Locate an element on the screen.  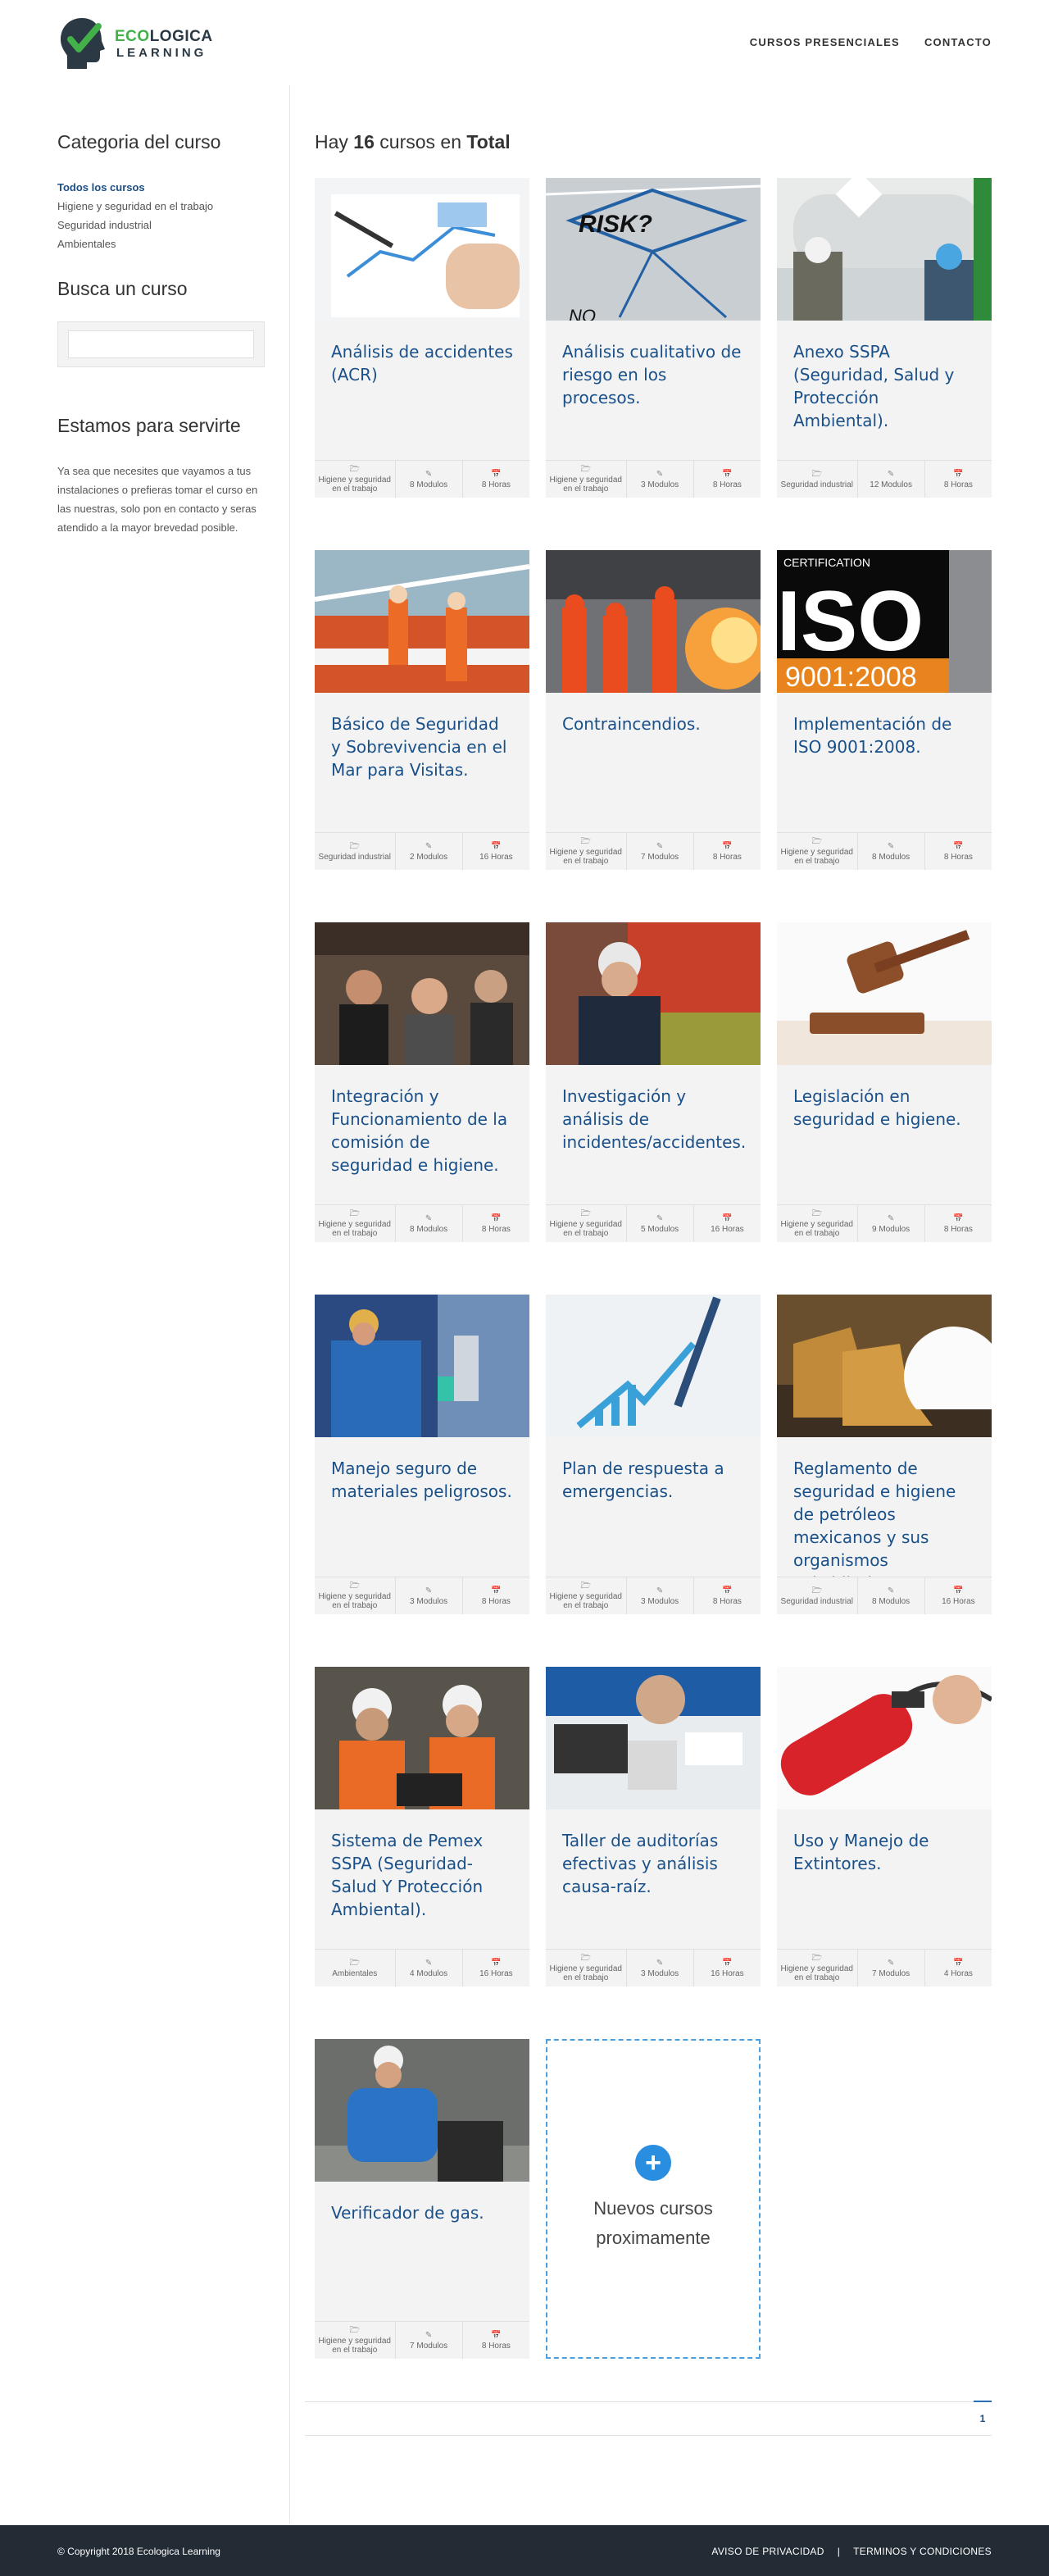
course-meta: 🗁 Ambientales ✎ 4 Modulos 📅 16 Horas is located at coordinates (422, 1968).